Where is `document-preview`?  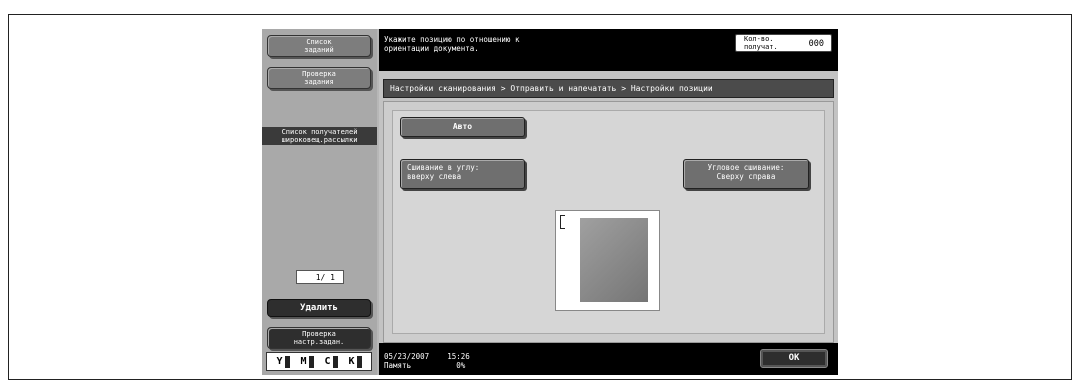 document-preview is located at coordinates (607, 260).